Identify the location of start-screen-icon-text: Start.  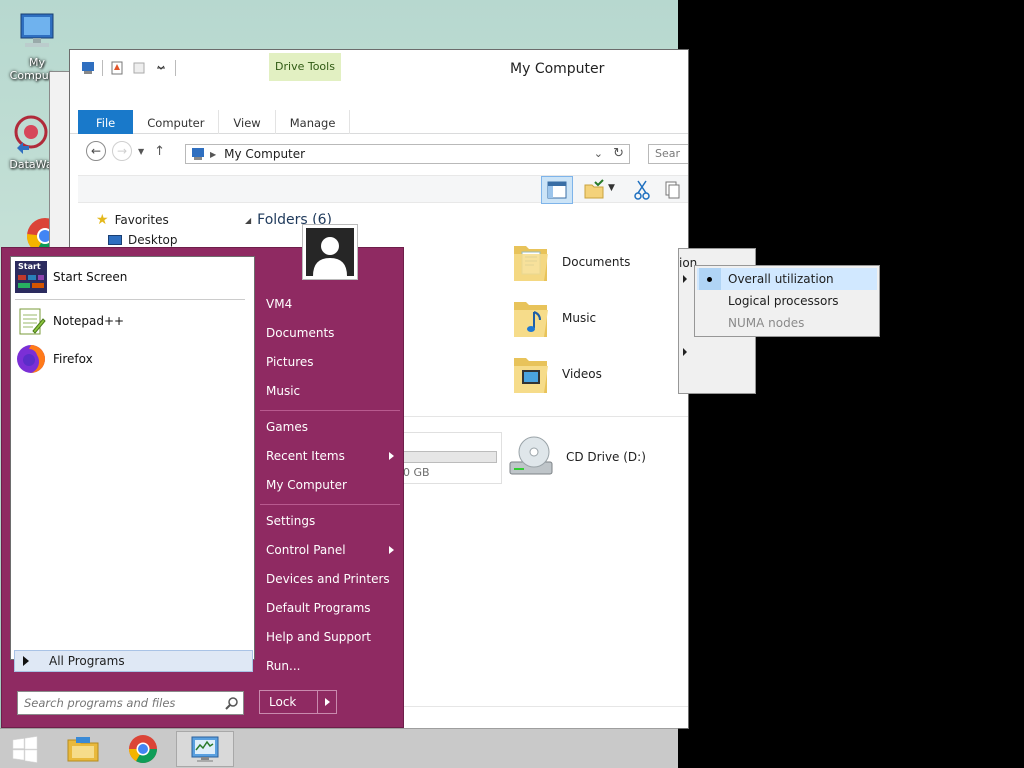
(29, 266).